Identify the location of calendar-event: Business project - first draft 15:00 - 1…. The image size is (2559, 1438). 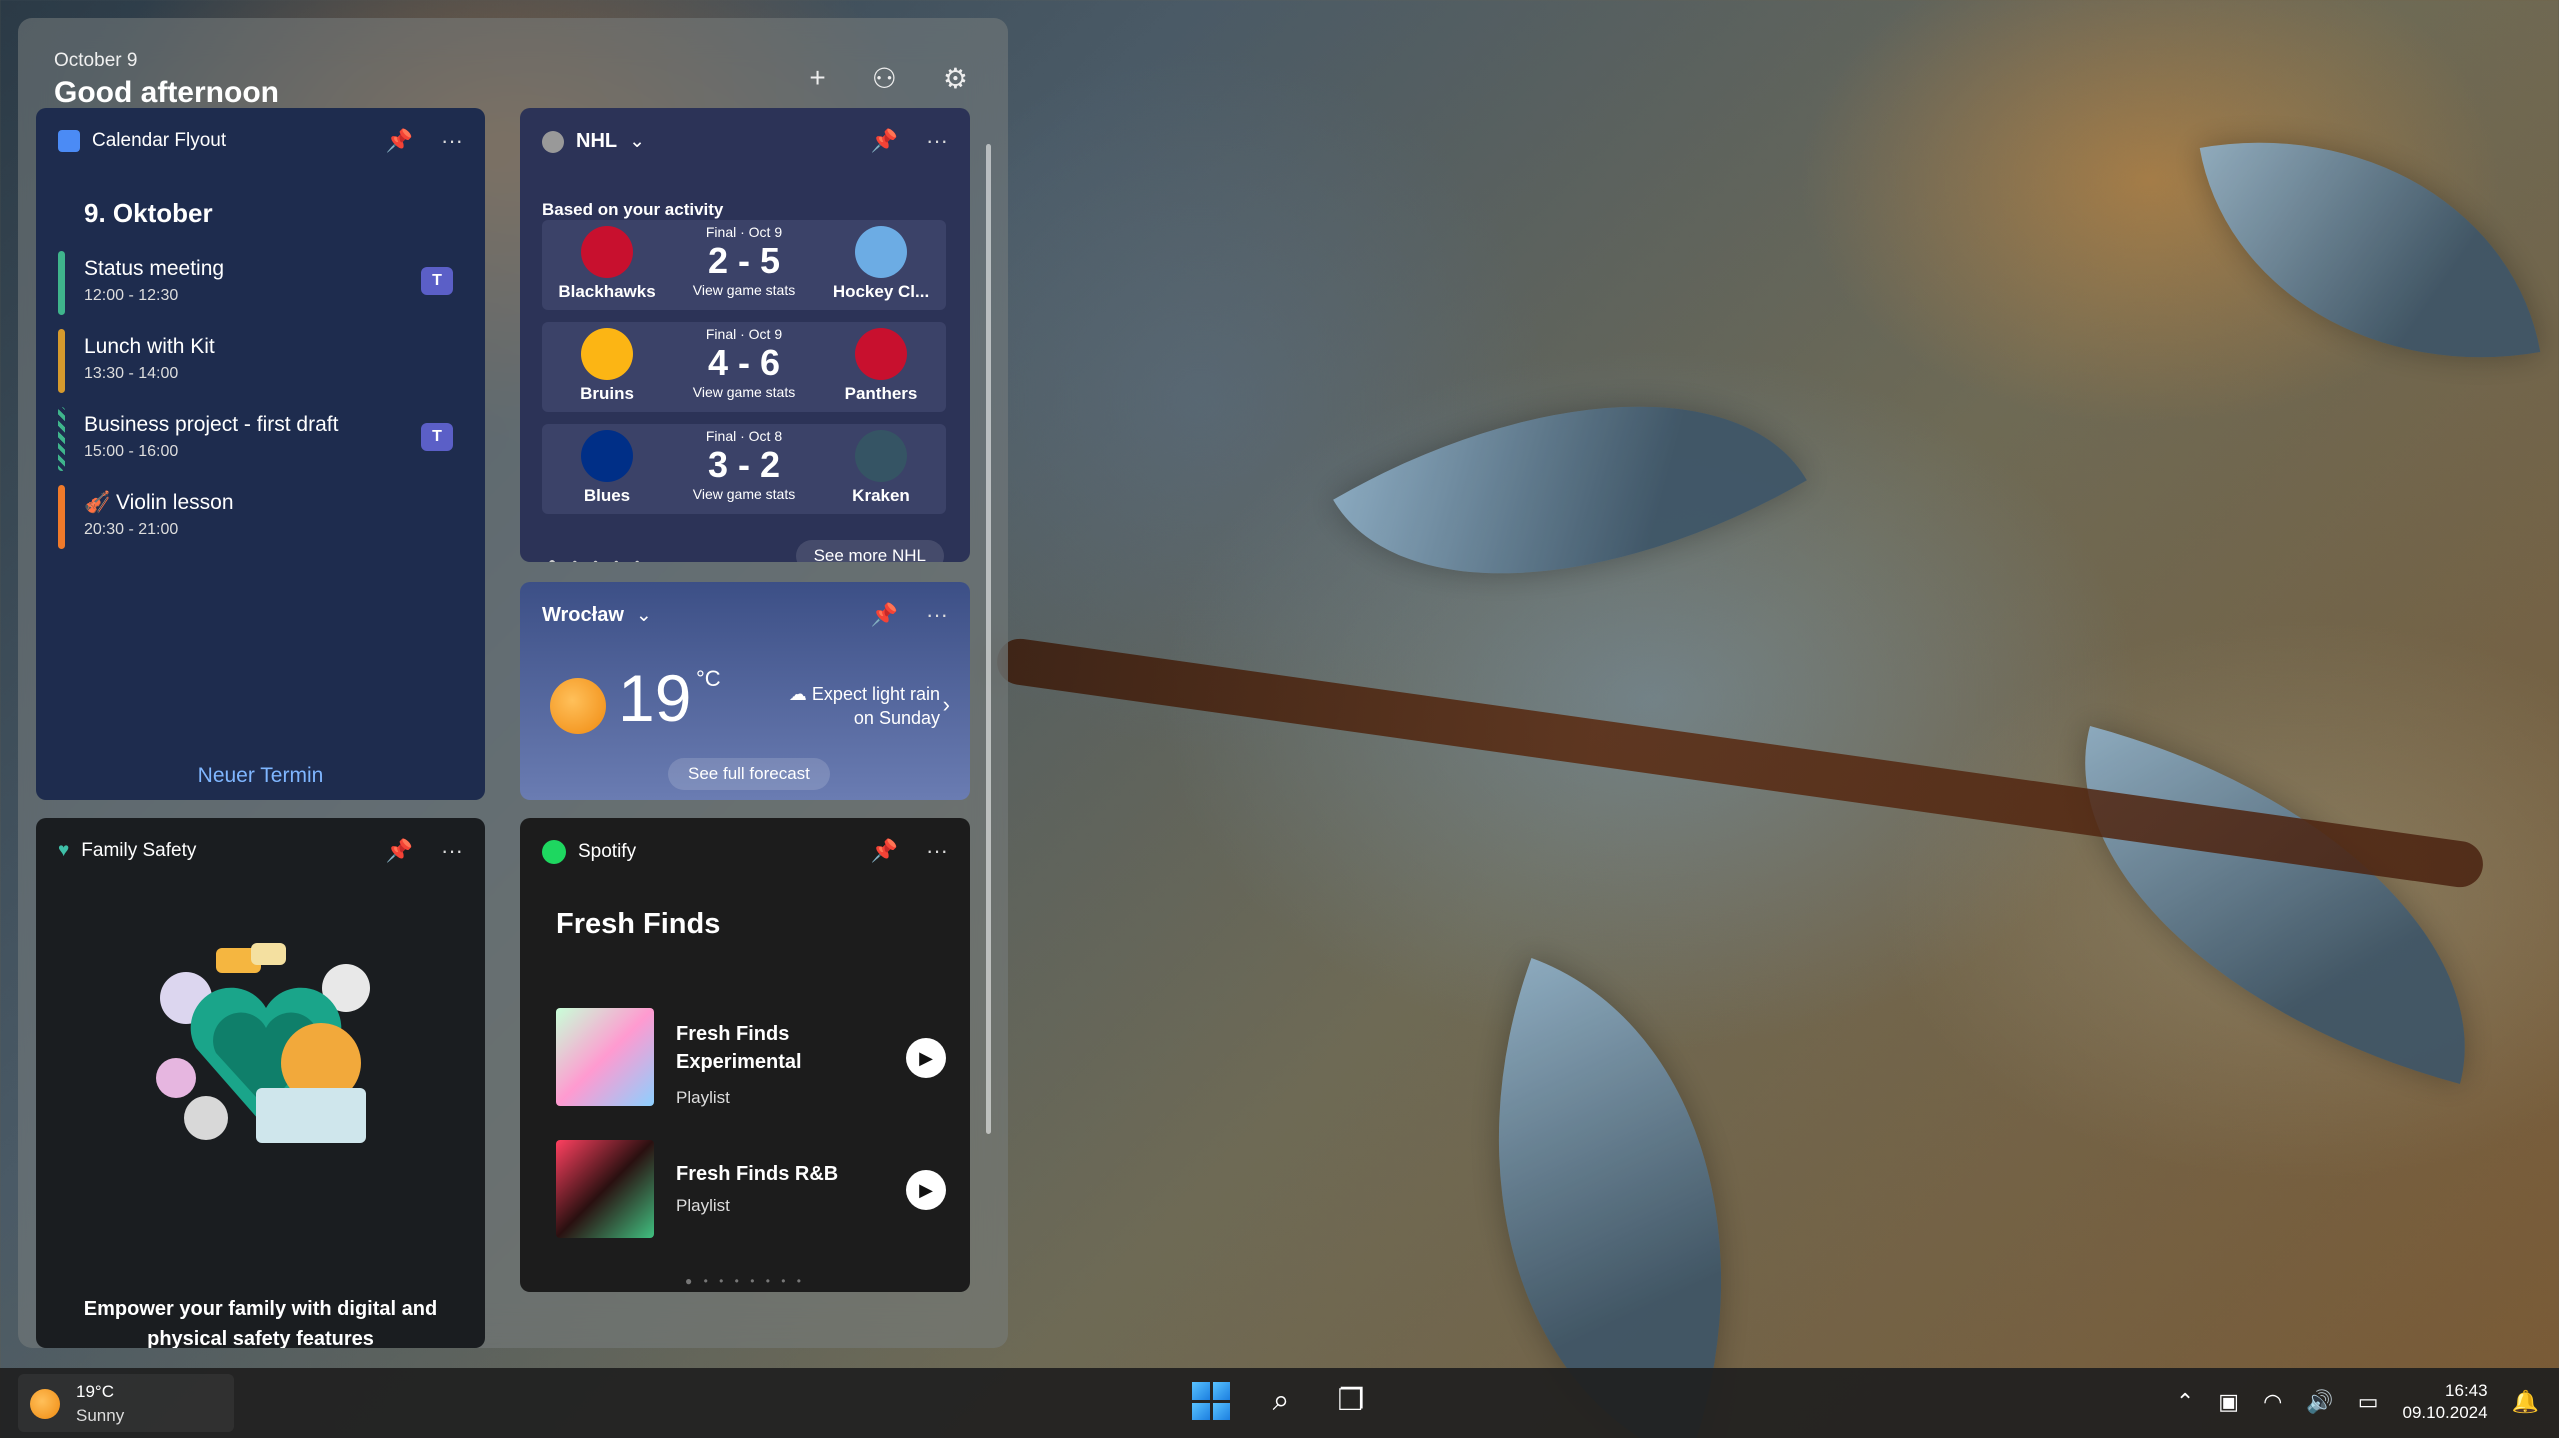
(260, 439).